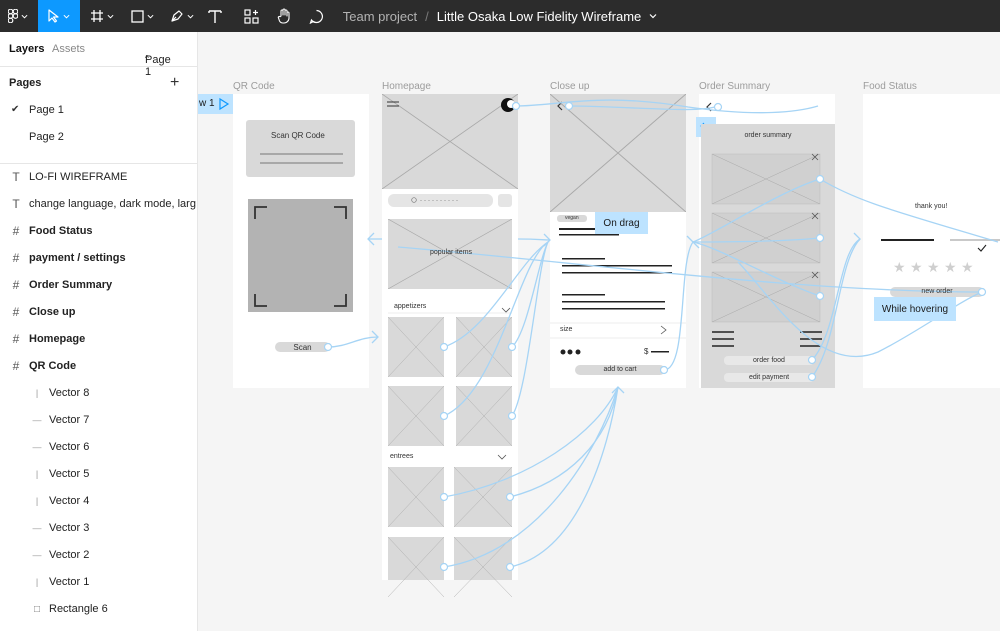 This screenshot has height=631, width=1000. I want to click on layer-lofi-wireframe: T LO-FI WIREFRAME, so click(98, 177).